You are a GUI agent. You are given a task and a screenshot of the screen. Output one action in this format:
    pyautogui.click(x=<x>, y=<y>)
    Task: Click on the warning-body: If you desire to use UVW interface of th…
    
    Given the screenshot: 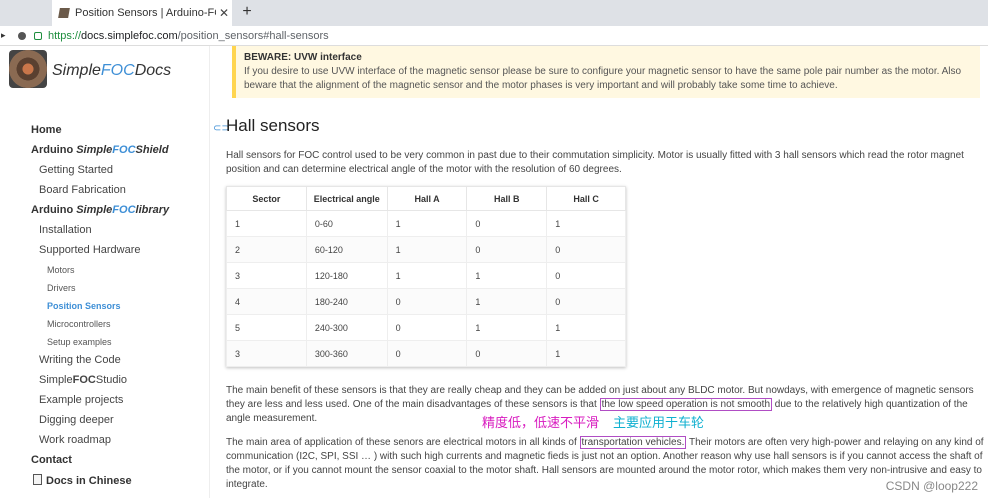 What is the action you would take?
    pyautogui.click(x=608, y=79)
    